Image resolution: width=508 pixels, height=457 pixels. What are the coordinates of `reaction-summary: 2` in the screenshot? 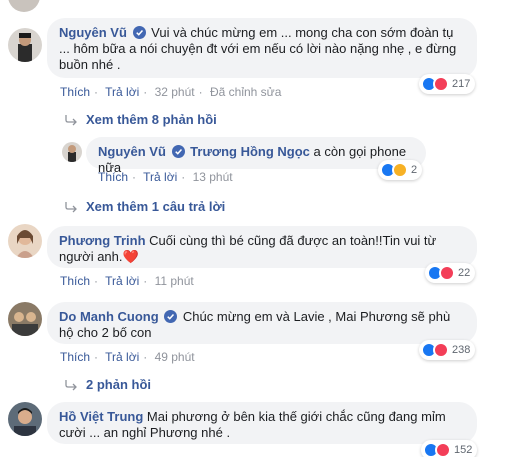 It's located at (400, 170).